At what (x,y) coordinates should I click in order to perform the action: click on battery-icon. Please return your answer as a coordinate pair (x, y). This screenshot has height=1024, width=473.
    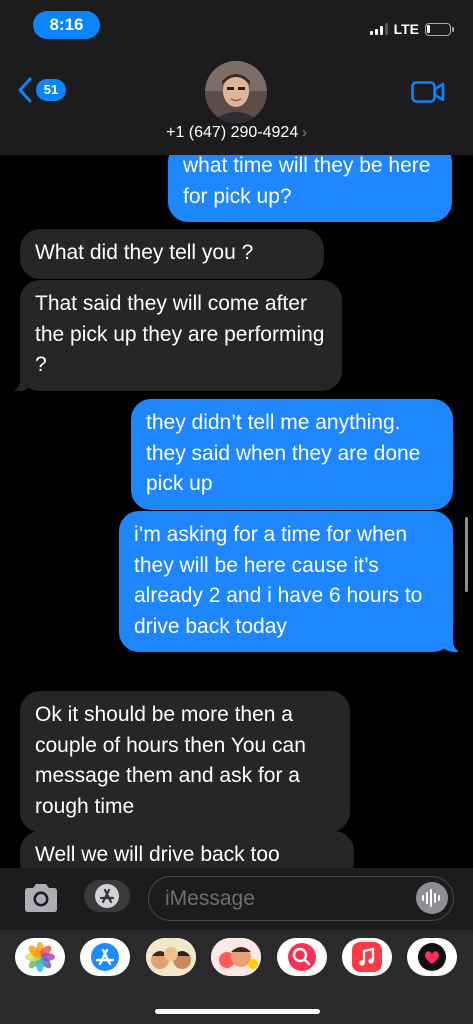
    Looking at the image, I should click on (439, 29).